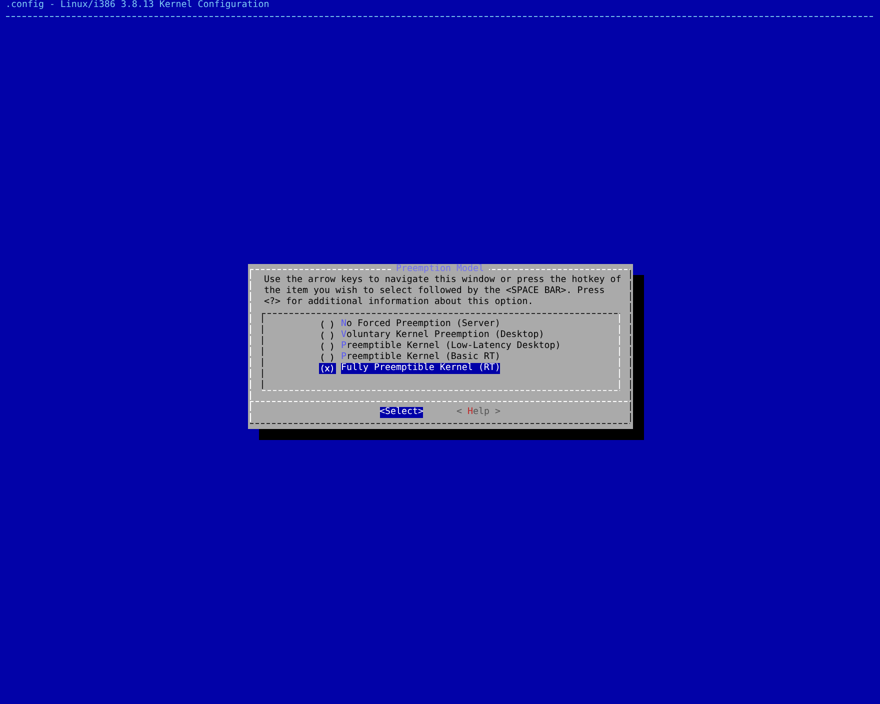  What do you see at coordinates (420, 357) in the screenshot?
I see `option-item: Preemptible Kernel (Basic RT)` at bounding box center [420, 357].